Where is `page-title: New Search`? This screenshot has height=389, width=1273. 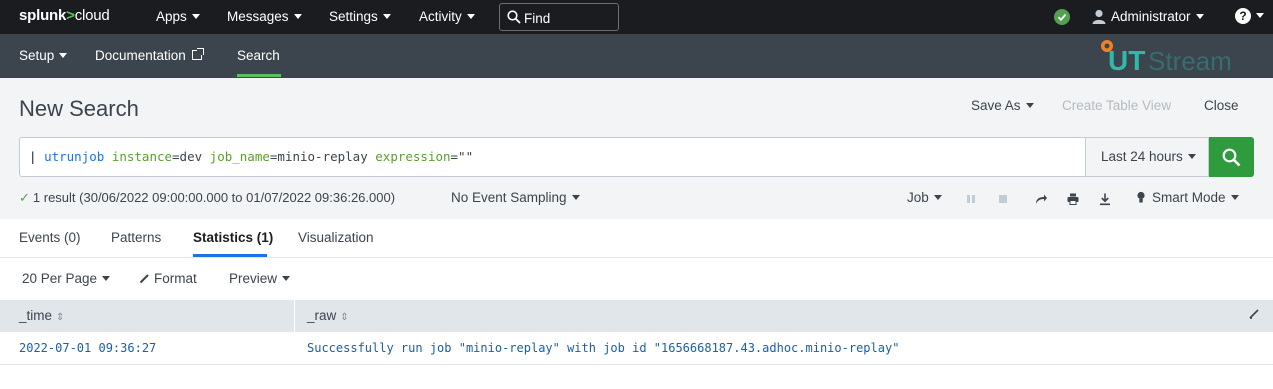
page-title: New Search is located at coordinates (79, 108).